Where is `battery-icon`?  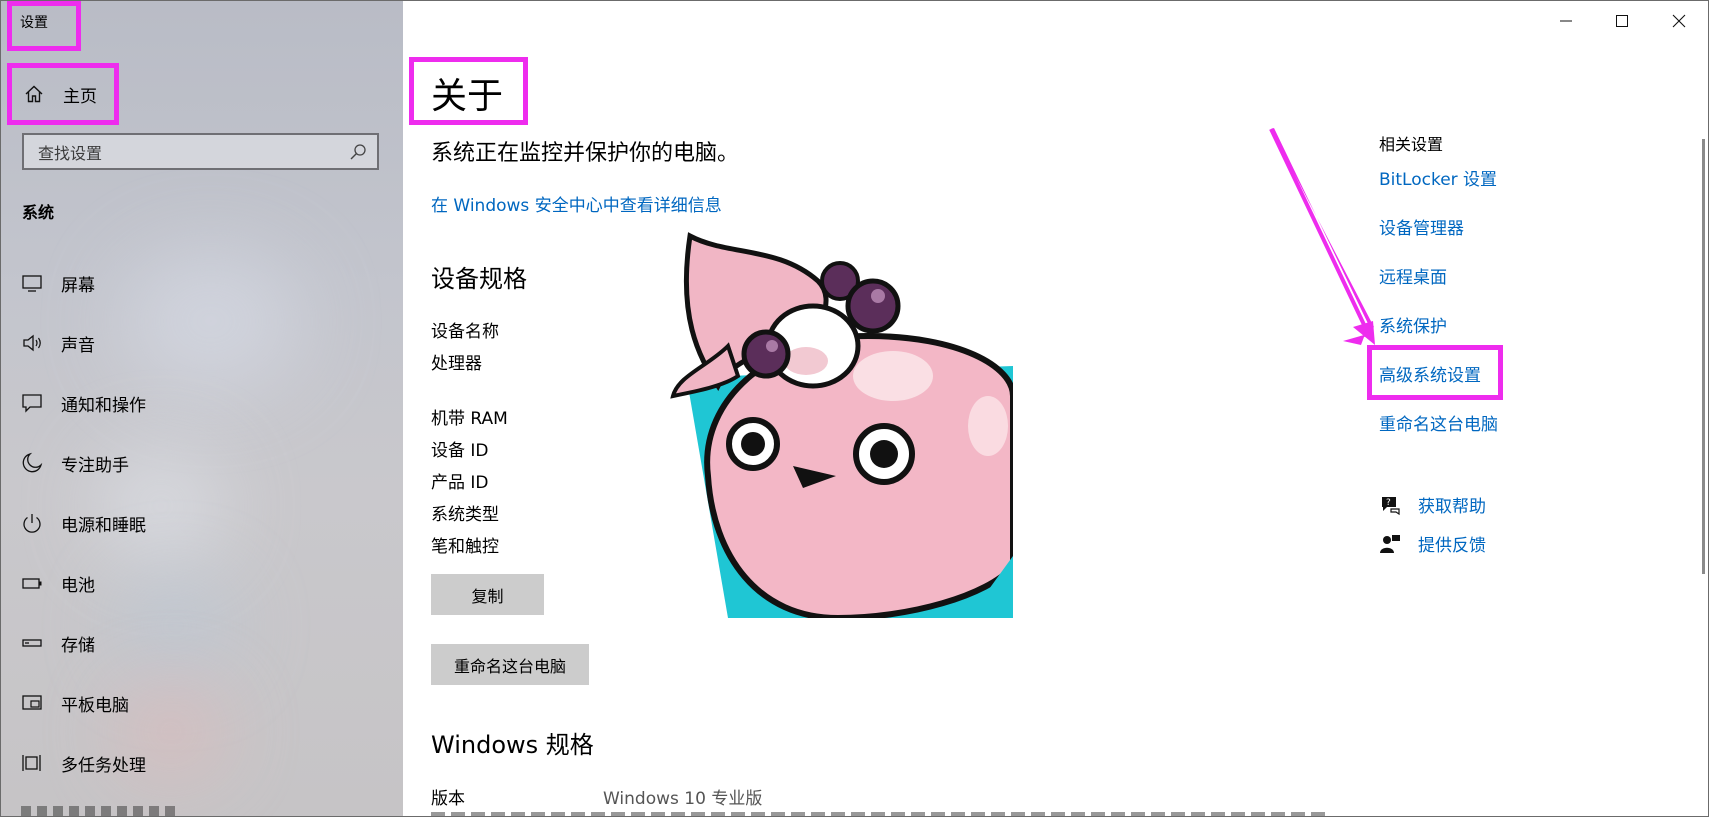
battery-icon is located at coordinates (32, 583).